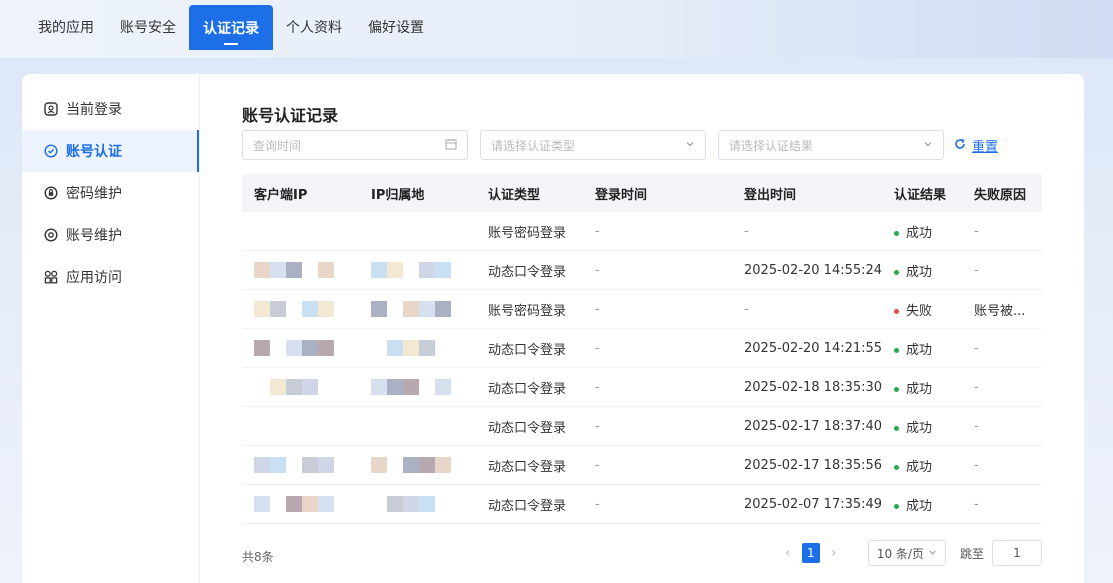  What do you see at coordinates (355, 145) in the screenshot?
I see `time-filter-input: 查询时间` at bounding box center [355, 145].